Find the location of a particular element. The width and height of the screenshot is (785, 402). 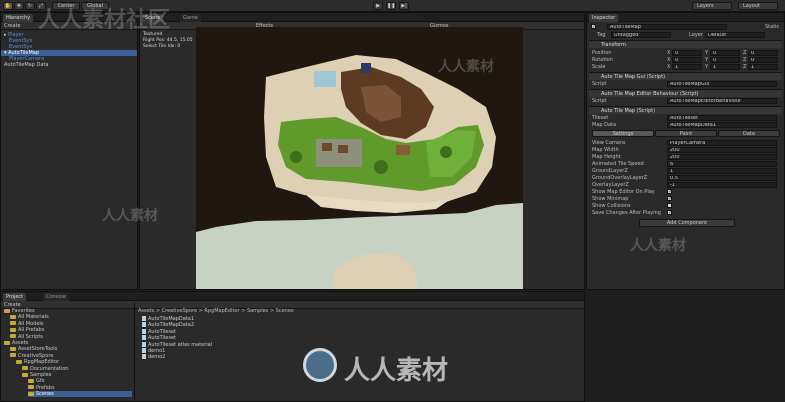

position-z-field: 0 is located at coordinates (763, 53).